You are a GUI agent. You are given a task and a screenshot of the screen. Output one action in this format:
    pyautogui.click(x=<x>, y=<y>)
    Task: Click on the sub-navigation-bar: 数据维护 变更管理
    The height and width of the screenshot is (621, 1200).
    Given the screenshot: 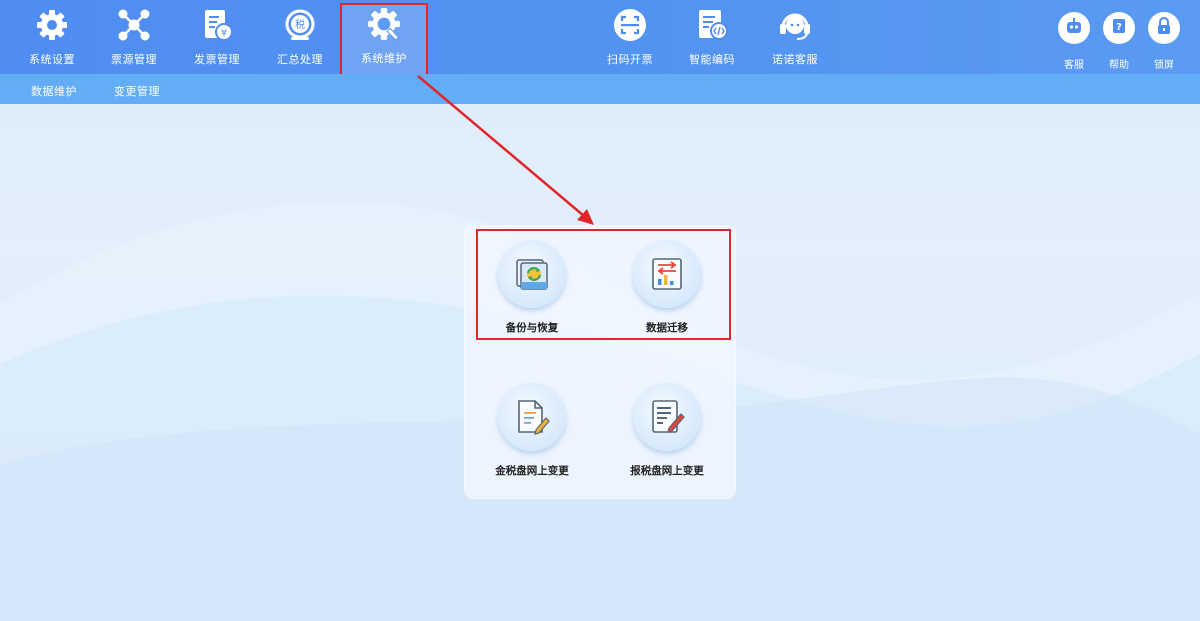 What is the action you would take?
    pyautogui.click(x=600, y=89)
    